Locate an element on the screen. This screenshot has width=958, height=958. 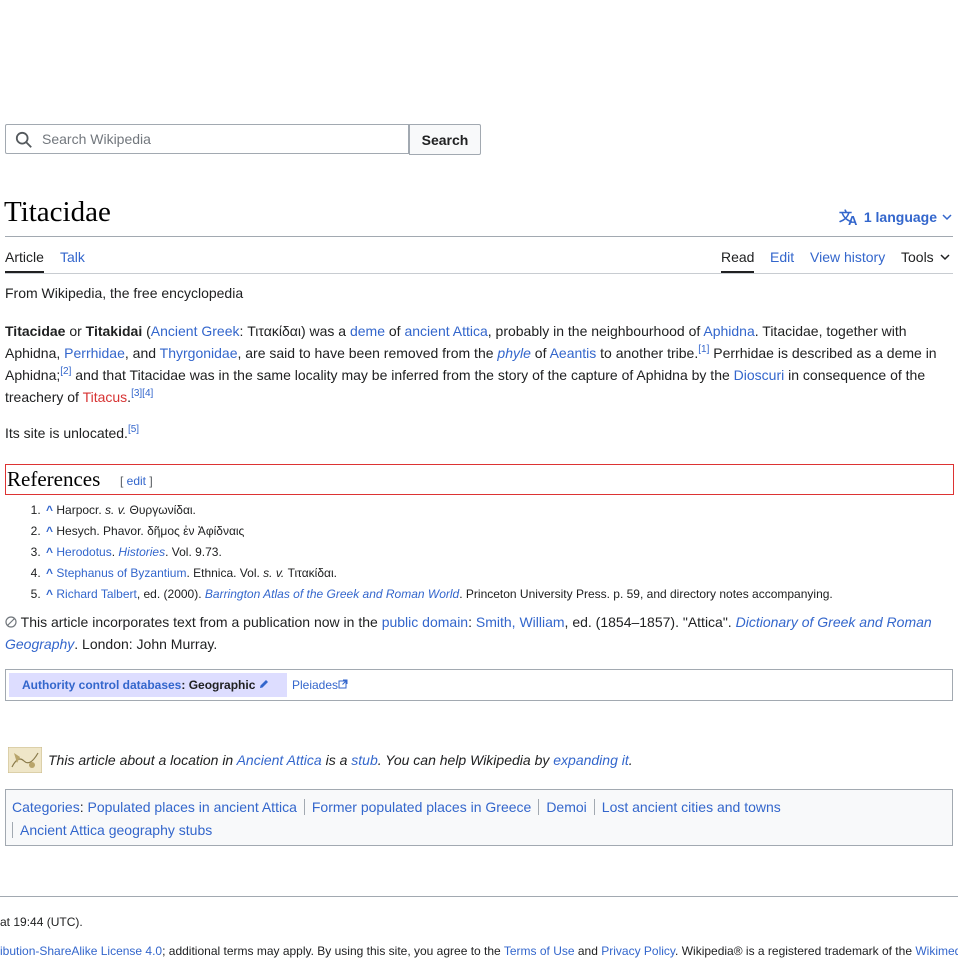
text: . Ethnica. Vol. is located at coordinates (225, 573).